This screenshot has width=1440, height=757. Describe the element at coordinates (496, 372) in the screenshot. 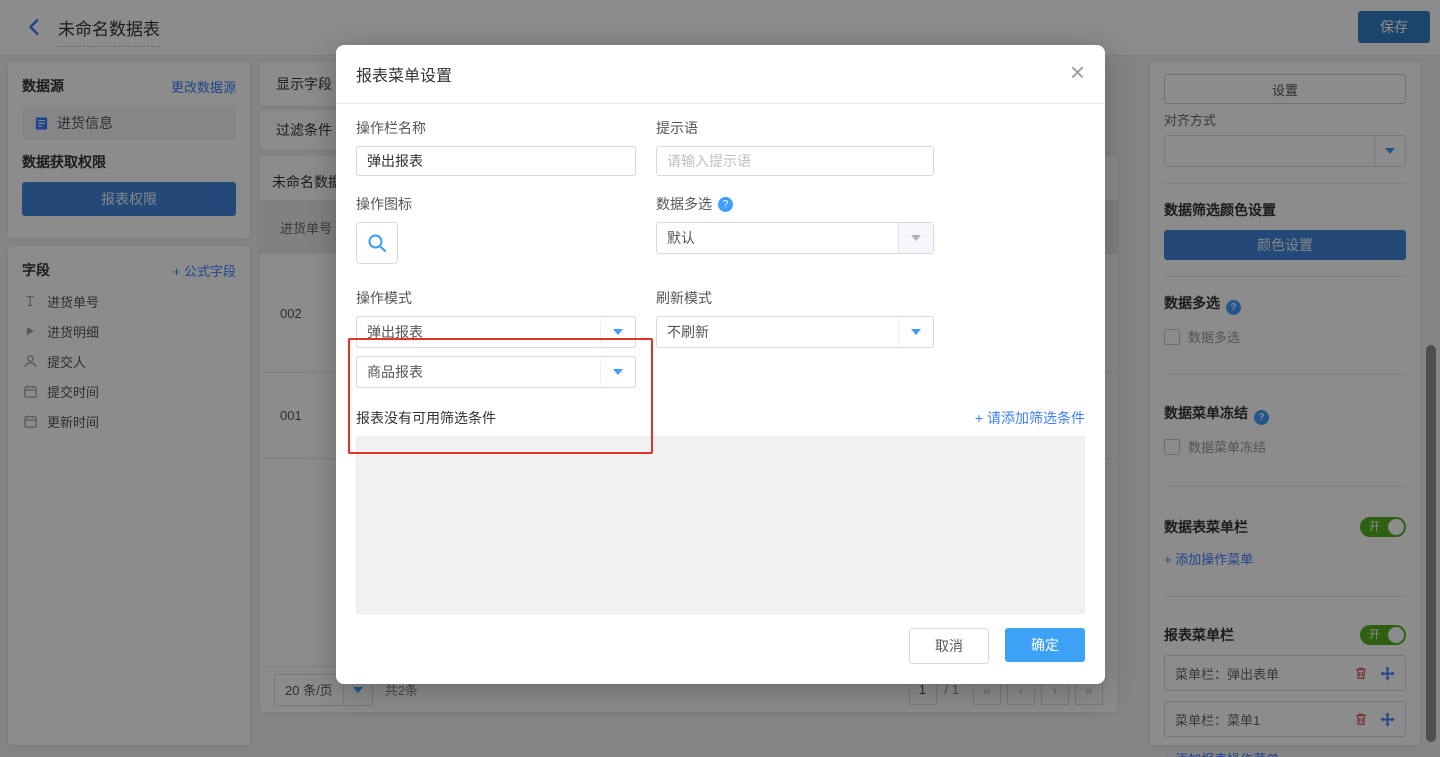

I see `report-select: 商品报表` at that location.